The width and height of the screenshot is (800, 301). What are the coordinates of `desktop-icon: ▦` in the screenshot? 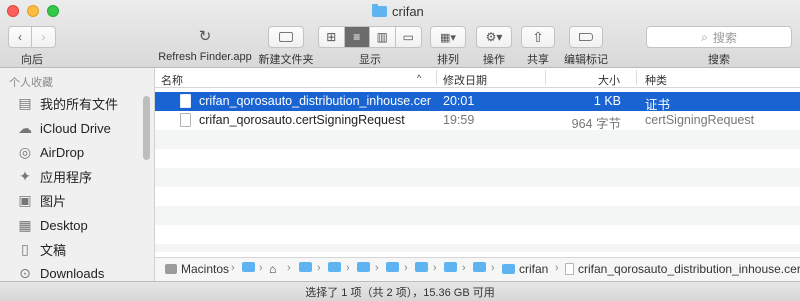 It's located at (25, 224).